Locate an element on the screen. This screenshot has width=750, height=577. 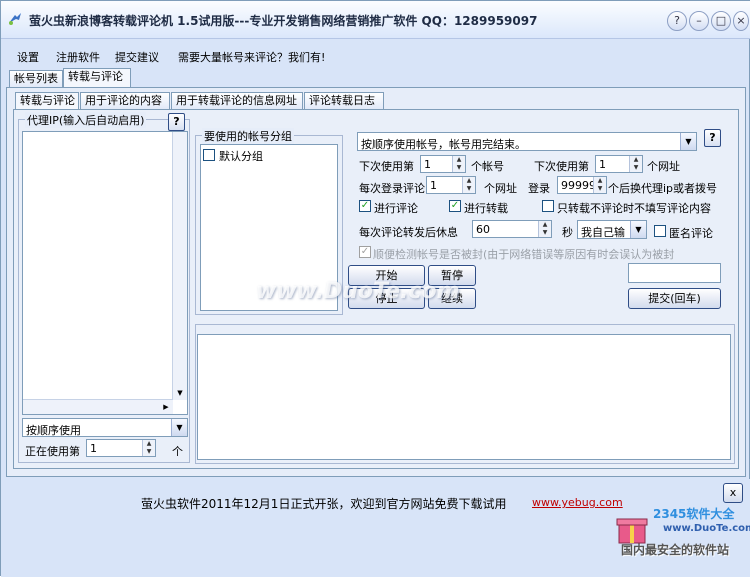
repost-checkbox: ✓ is located at coordinates (455, 206).